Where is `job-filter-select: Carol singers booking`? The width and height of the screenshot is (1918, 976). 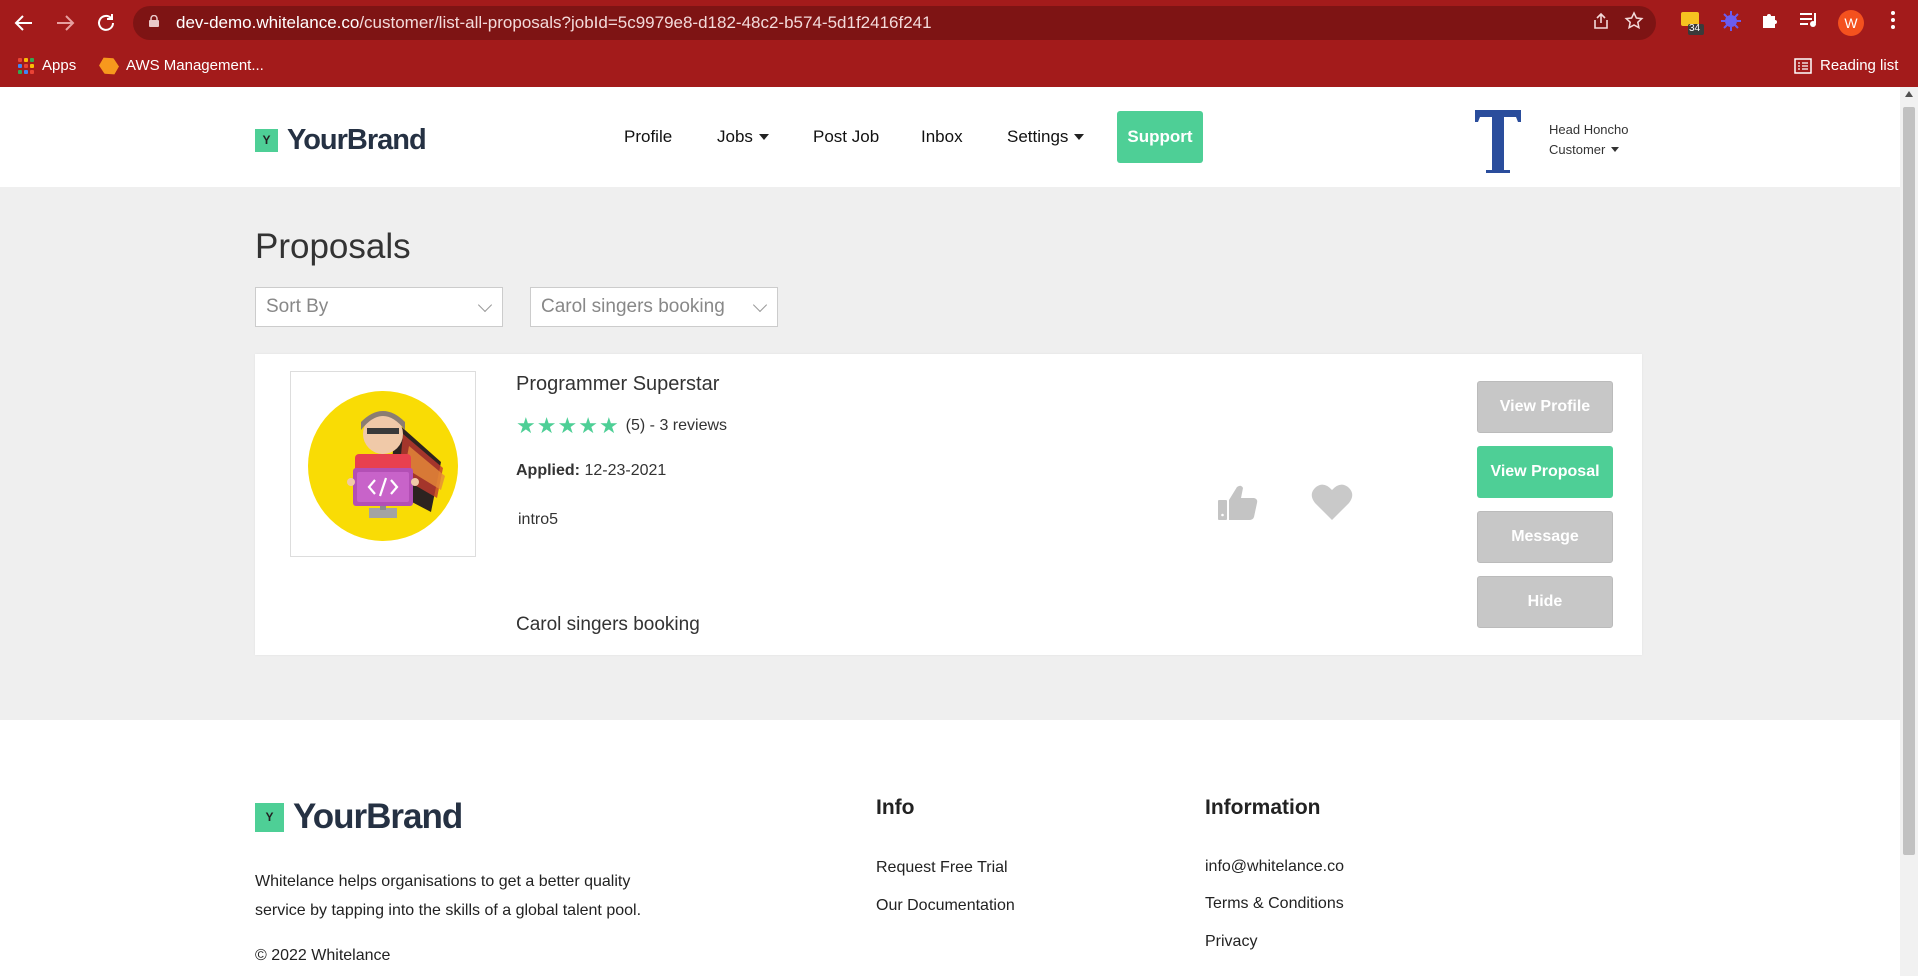
job-filter-select: Carol singers booking is located at coordinates (654, 307).